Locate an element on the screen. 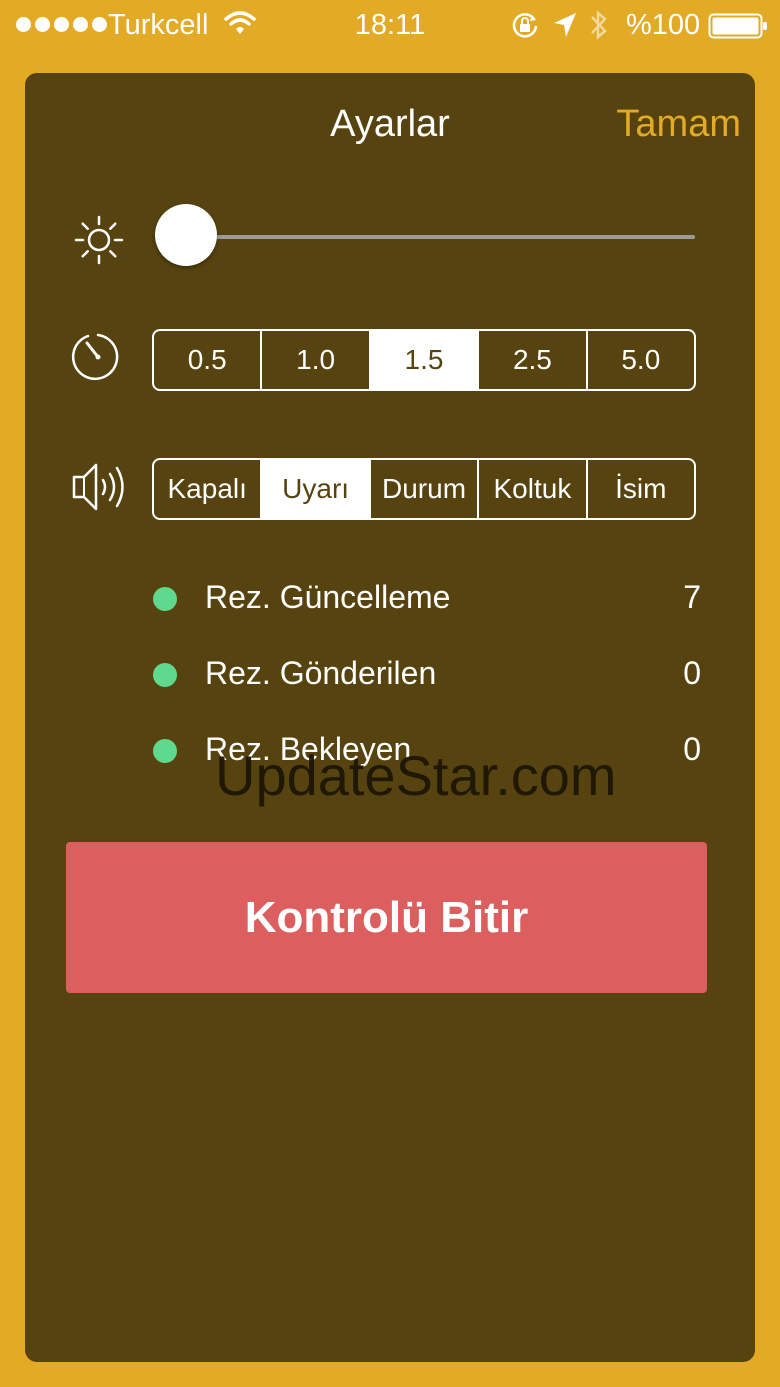  battery-percentage: %100 is located at coordinates (663, 25).